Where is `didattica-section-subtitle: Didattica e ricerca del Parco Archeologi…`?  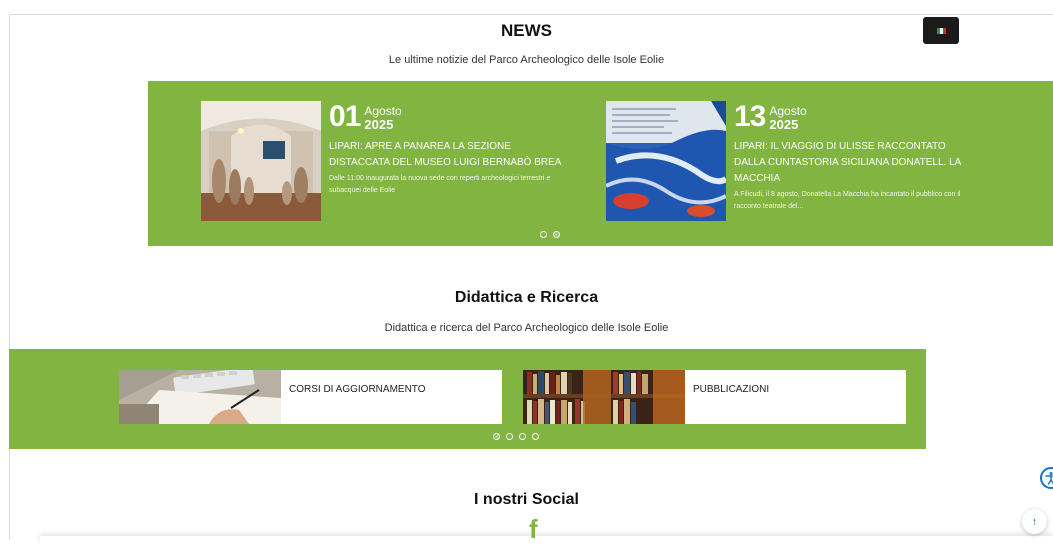
didattica-section-subtitle: Didattica e ricerca del Parco Archeologi… is located at coordinates (526, 328).